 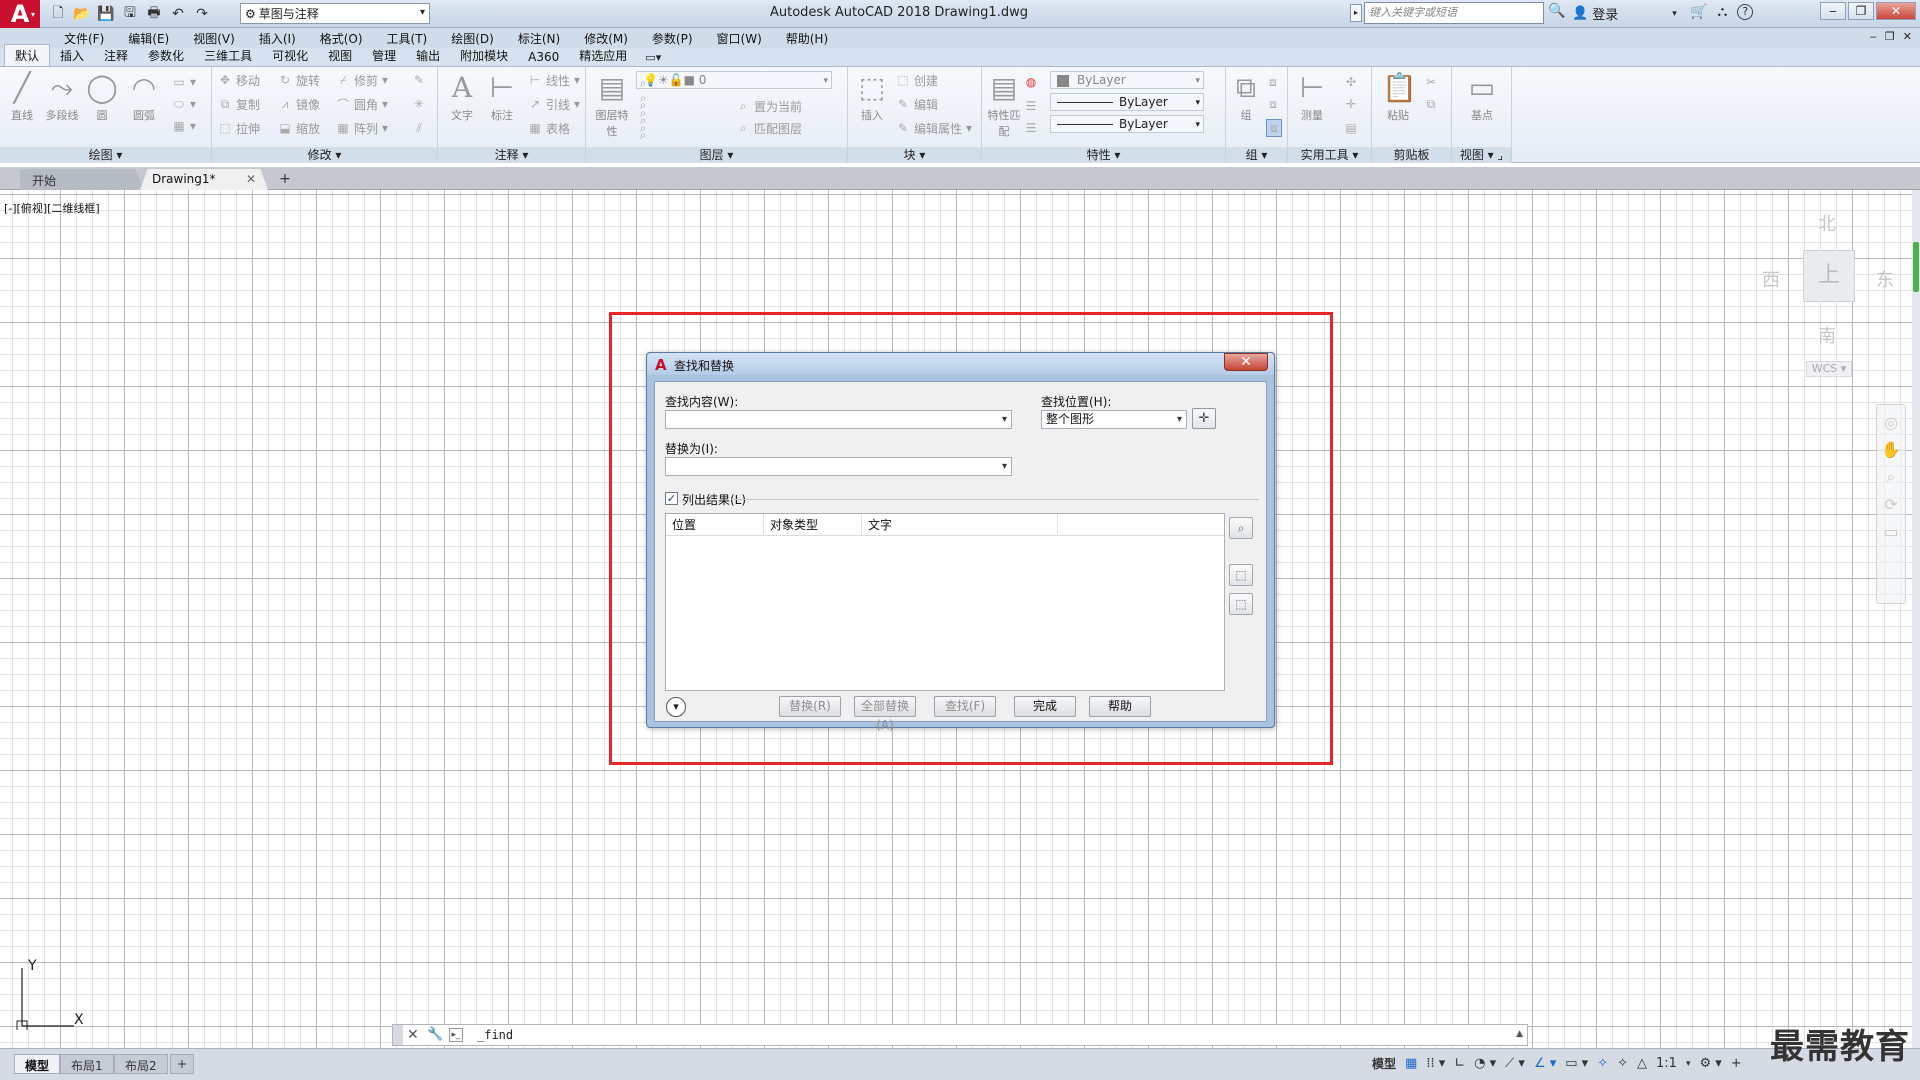 What do you see at coordinates (106, 14) in the screenshot?
I see `save-icon: 💾` at bounding box center [106, 14].